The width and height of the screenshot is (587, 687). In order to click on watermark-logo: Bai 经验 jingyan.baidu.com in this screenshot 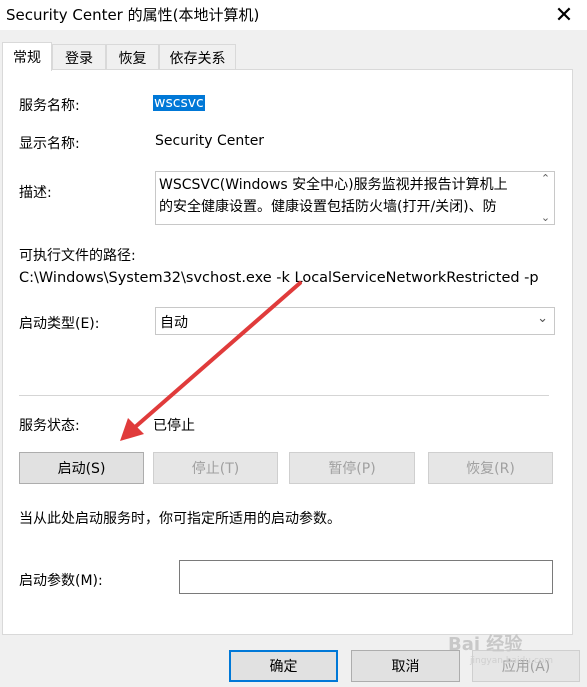, I will do `click(500, 648)`.